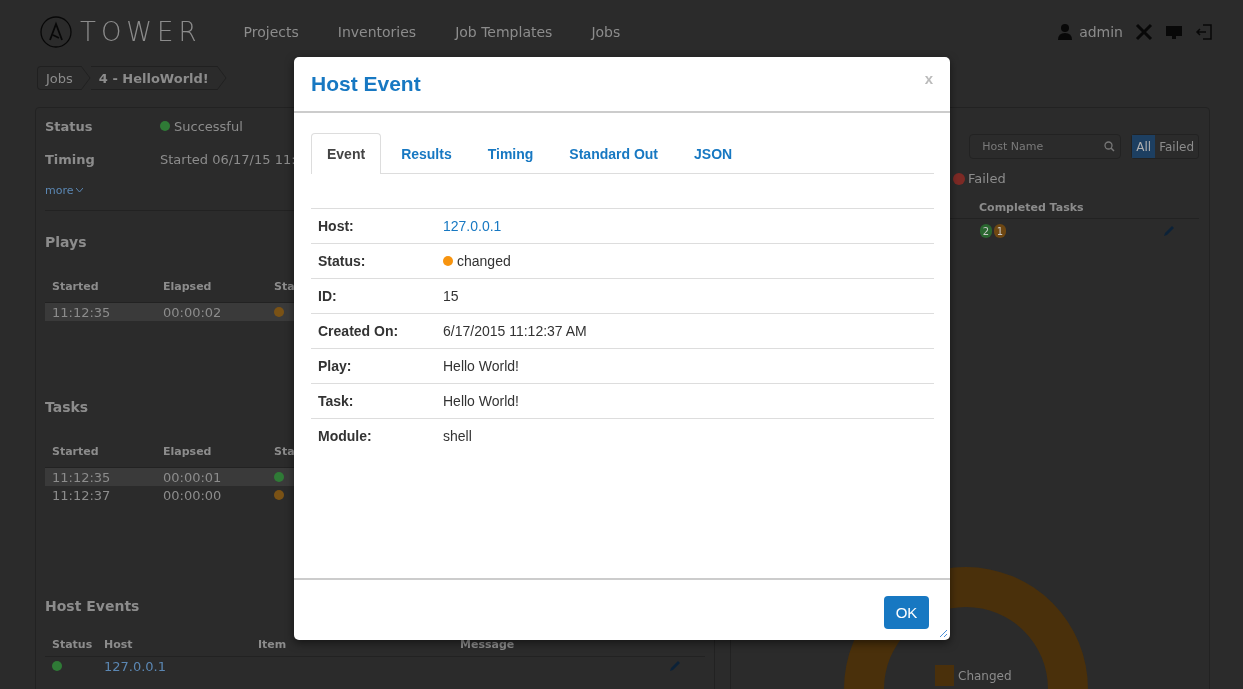  What do you see at coordinates (987, 178) in the screenshot?
I see `legend-label: Failed` at bounding box center [987, 178].